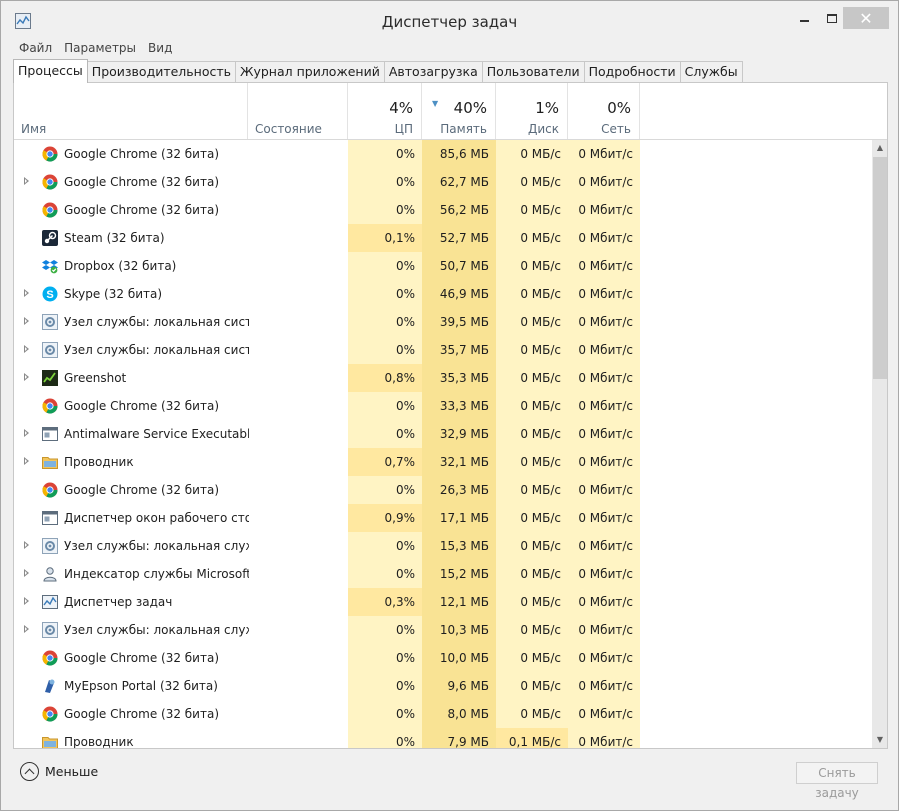 This screenshot has height=811, width=899. Describe the element at coordinates (443, 266) in the screenshot. I see `table-row: Dropbox (32 бита) 0% 50,7 МБ 0 МБ/с 0 Мбит/с` at that location.